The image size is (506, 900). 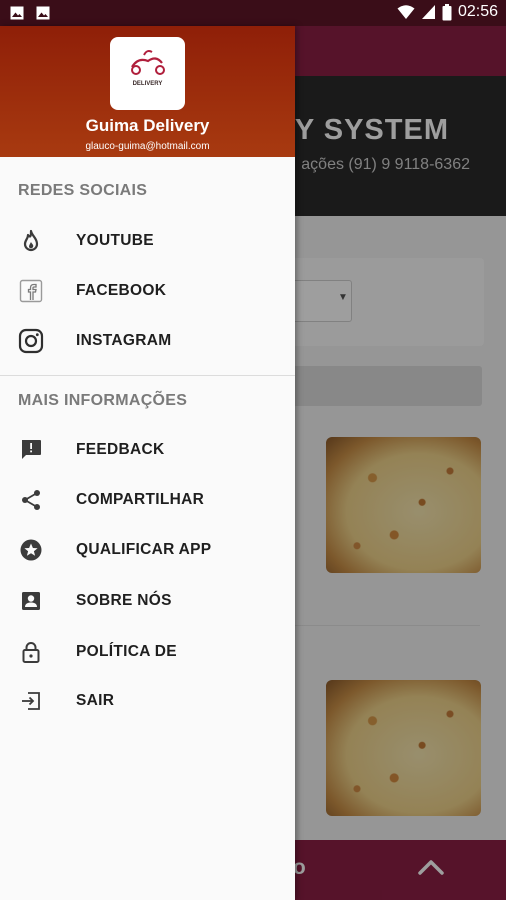 I want to click on feedback-icon, so click(x=31, y=450).